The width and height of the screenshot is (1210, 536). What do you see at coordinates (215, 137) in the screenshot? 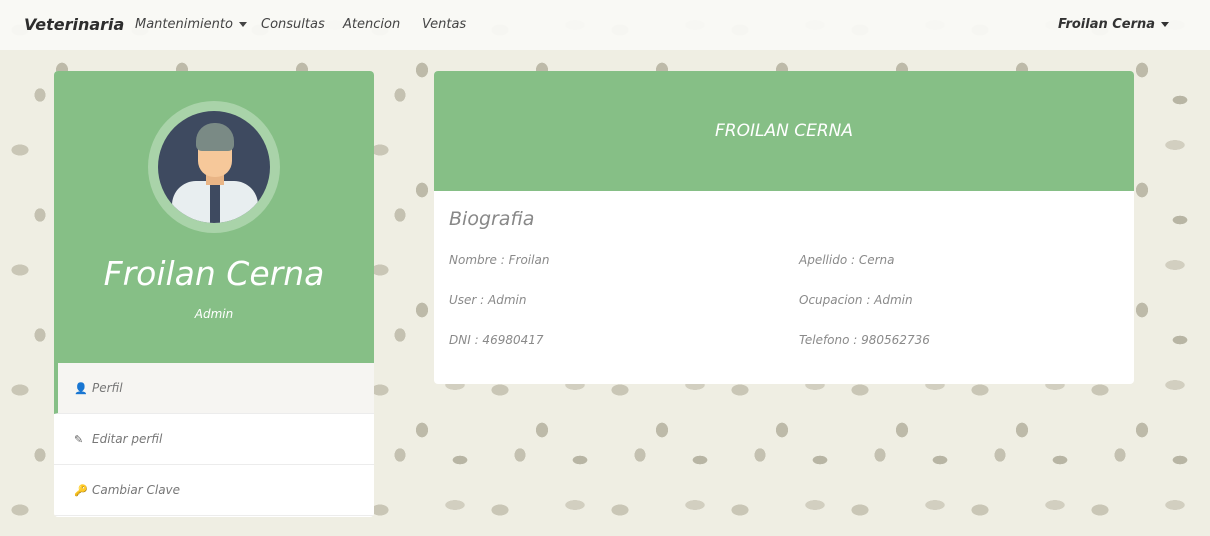
I see `avatar-hair` at bounding box center [215, 137].